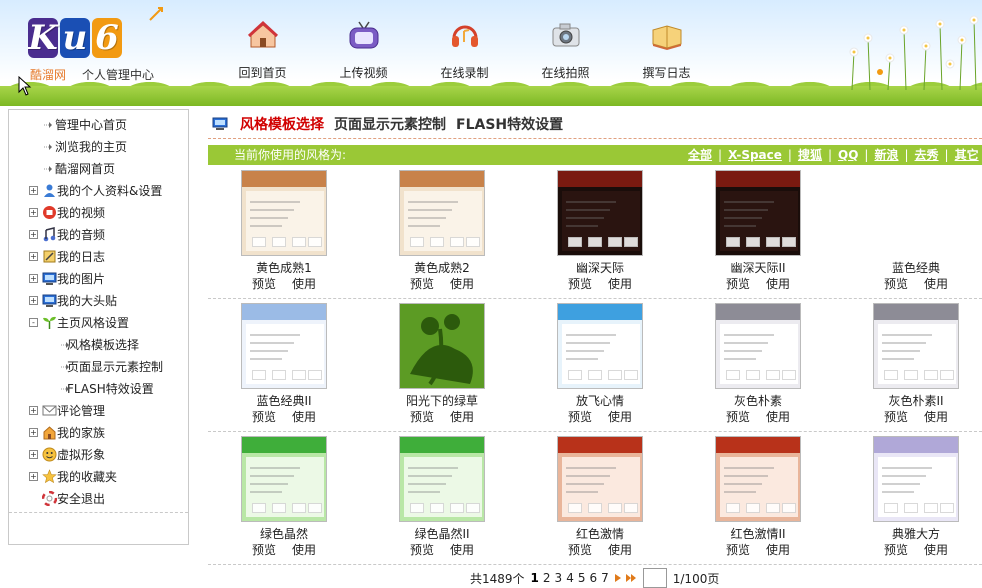  Describe the element at coordinates (98, 477) in the screenshot. I see `sidebar-item-16: + 我的收藏夹` at that location.